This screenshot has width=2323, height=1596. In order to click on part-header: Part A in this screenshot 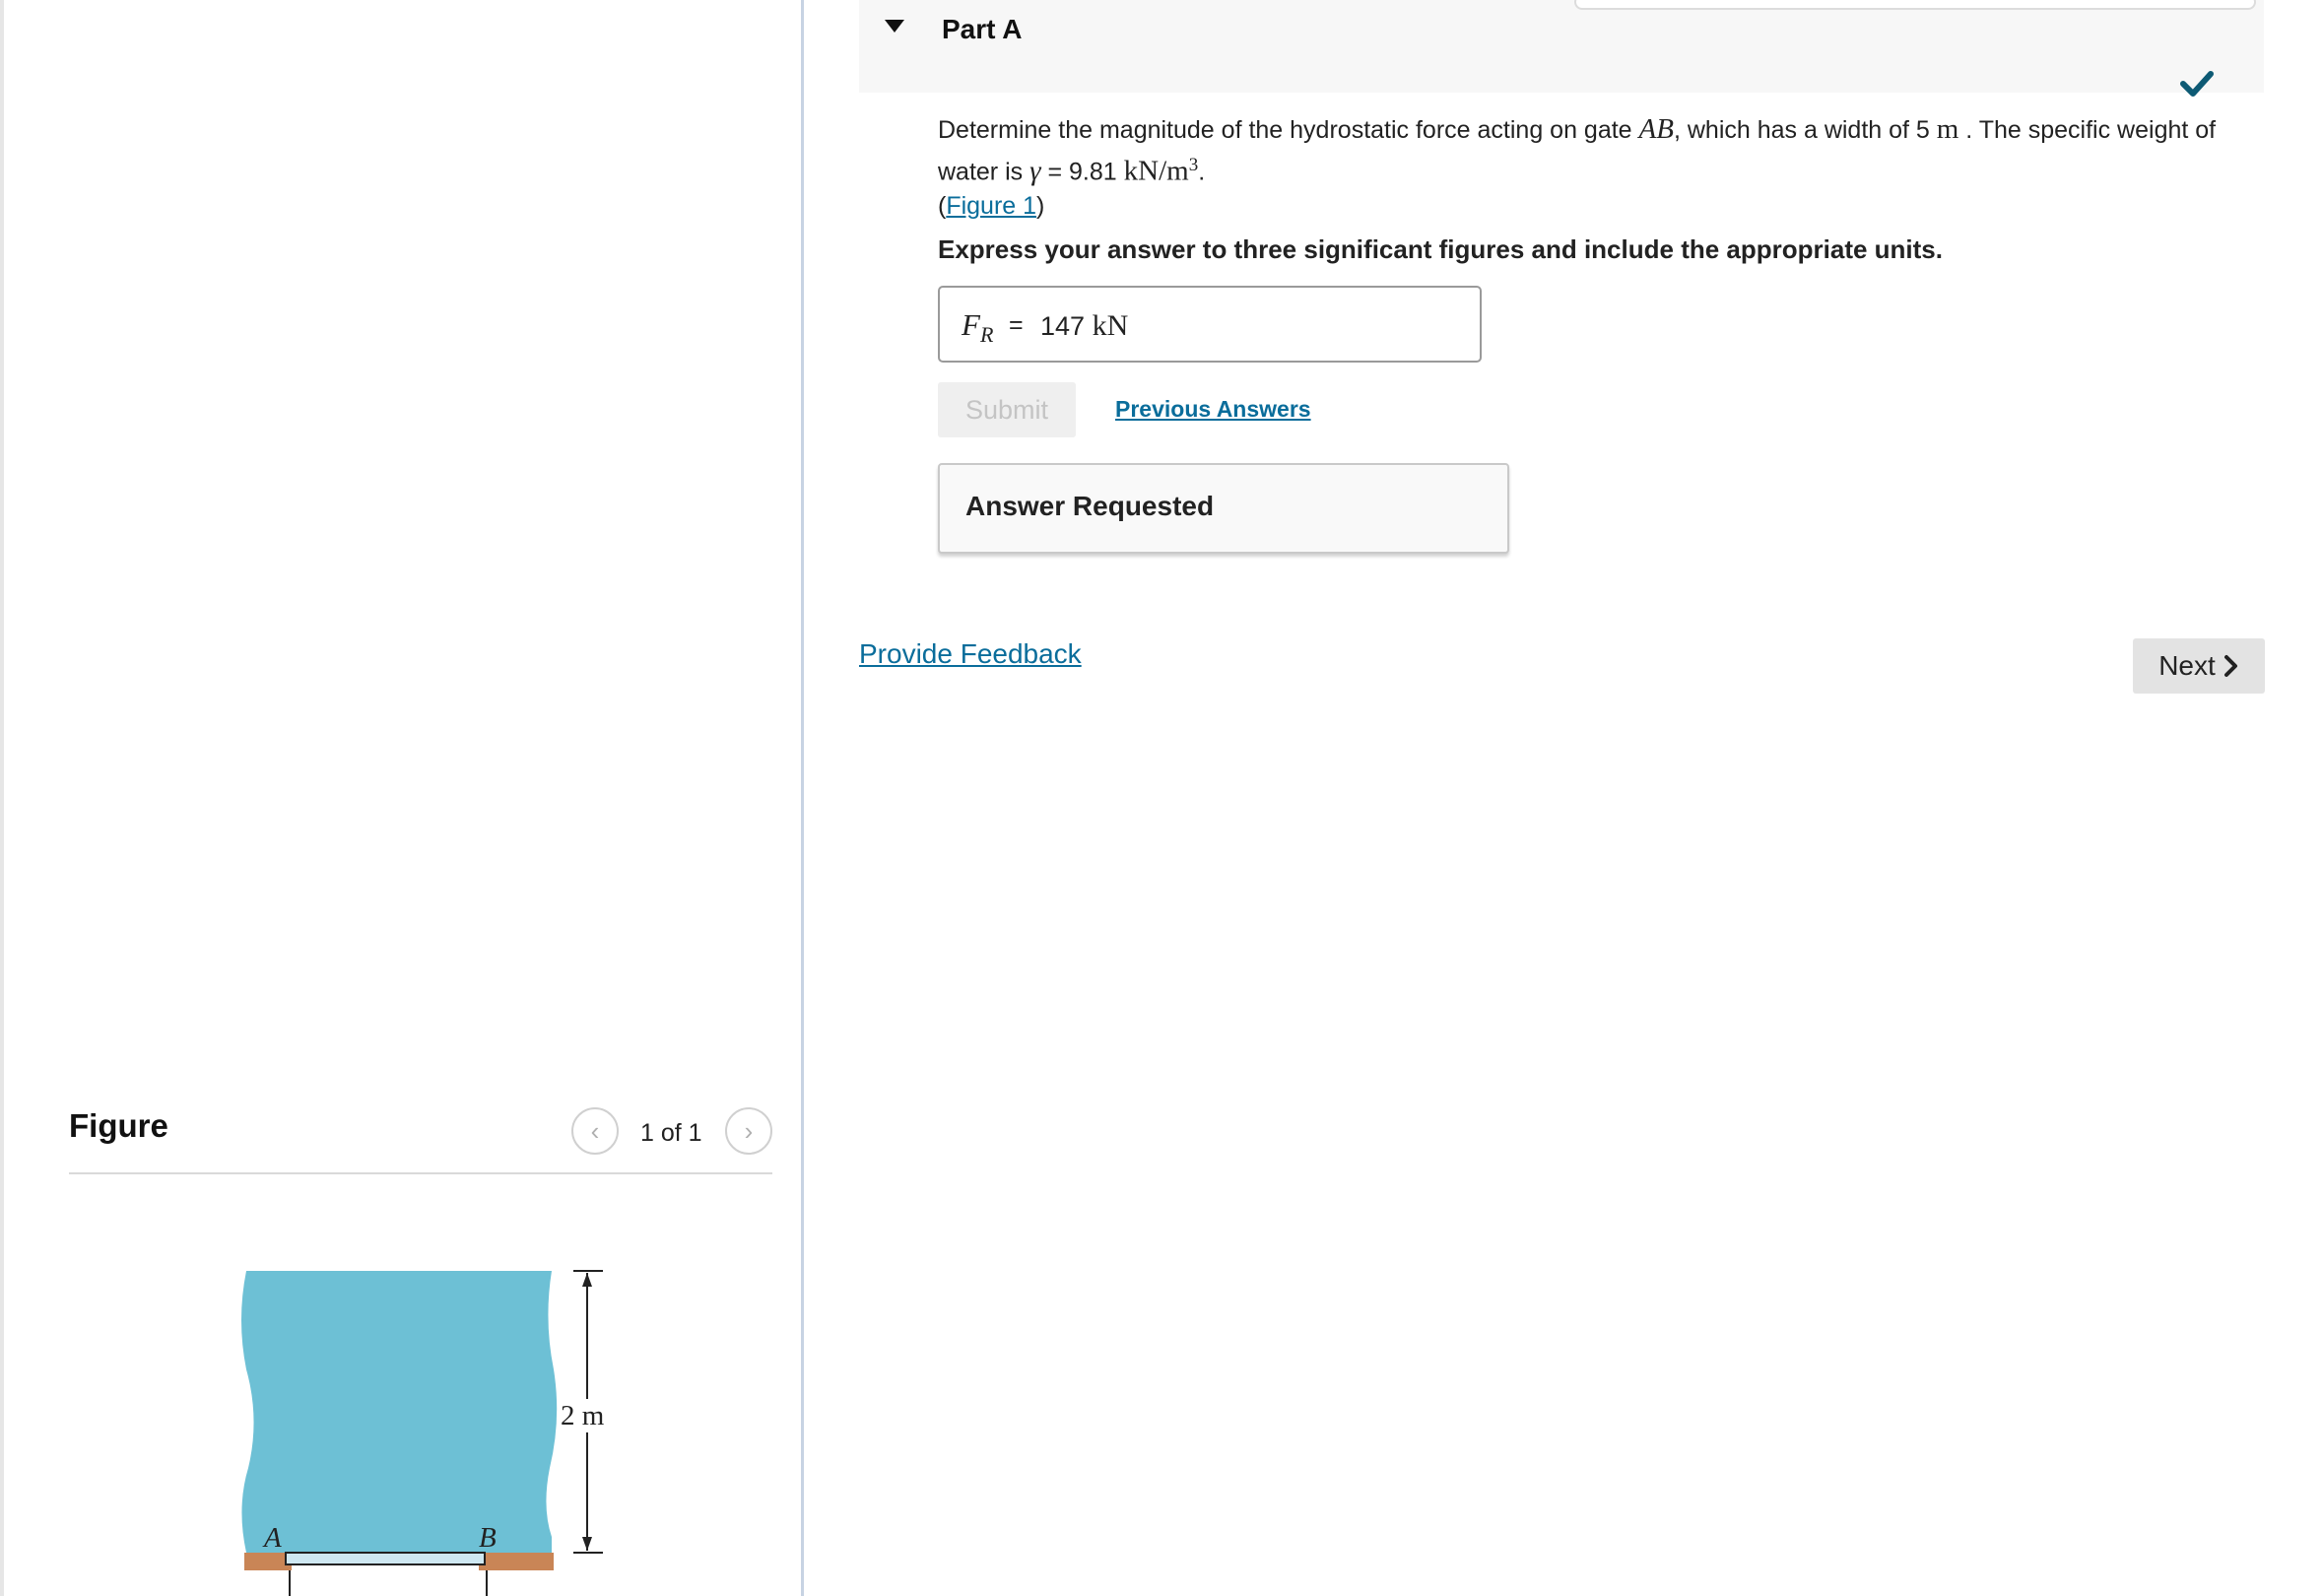, I will do `click(1561, 47)`.